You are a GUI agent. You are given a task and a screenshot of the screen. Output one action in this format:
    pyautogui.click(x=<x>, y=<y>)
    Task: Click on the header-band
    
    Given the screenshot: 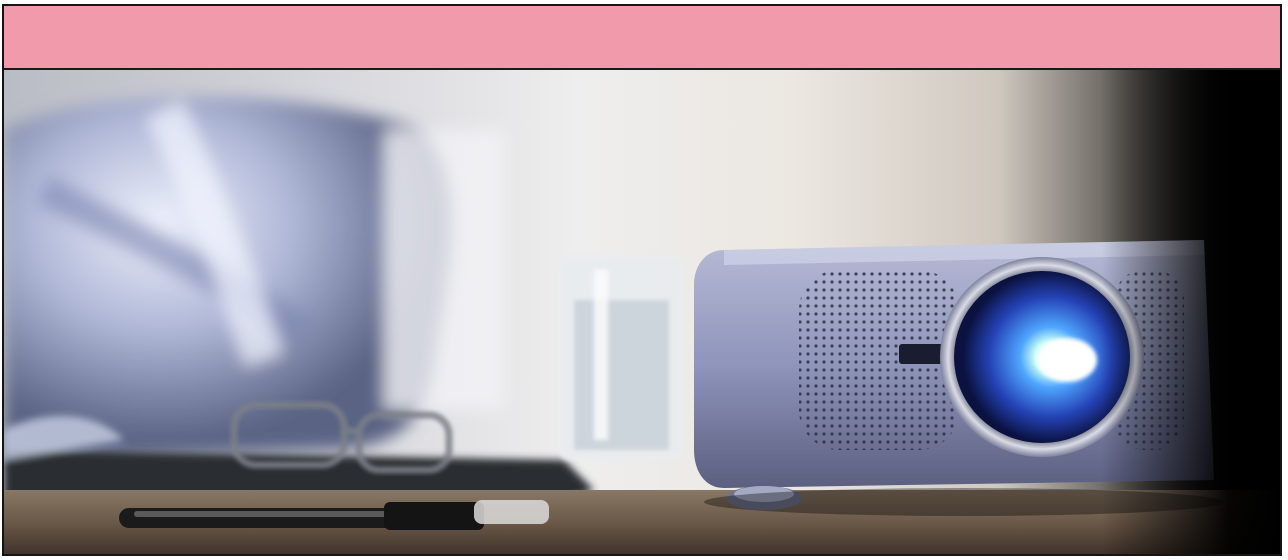 What is the action you would take?
    pyautogui.click(x=642, y=38)
    